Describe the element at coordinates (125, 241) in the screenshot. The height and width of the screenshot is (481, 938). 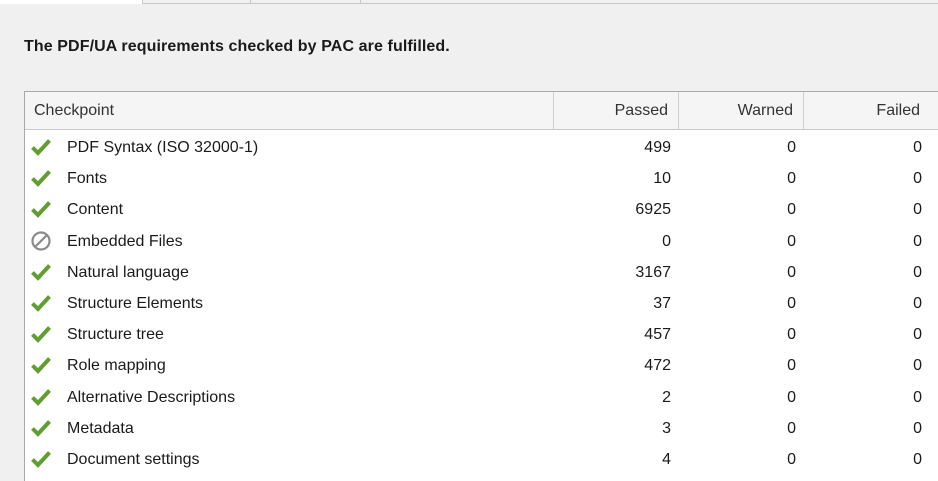
I see `checkpoint-label: Embedded Files` at that location.